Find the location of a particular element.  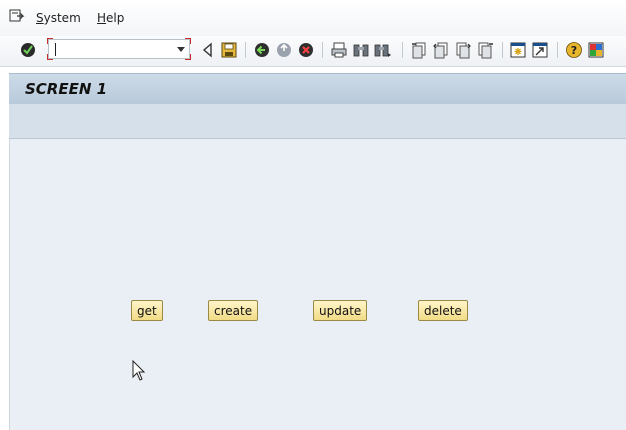

shortcut-icon is located at coordinates (540, 50).